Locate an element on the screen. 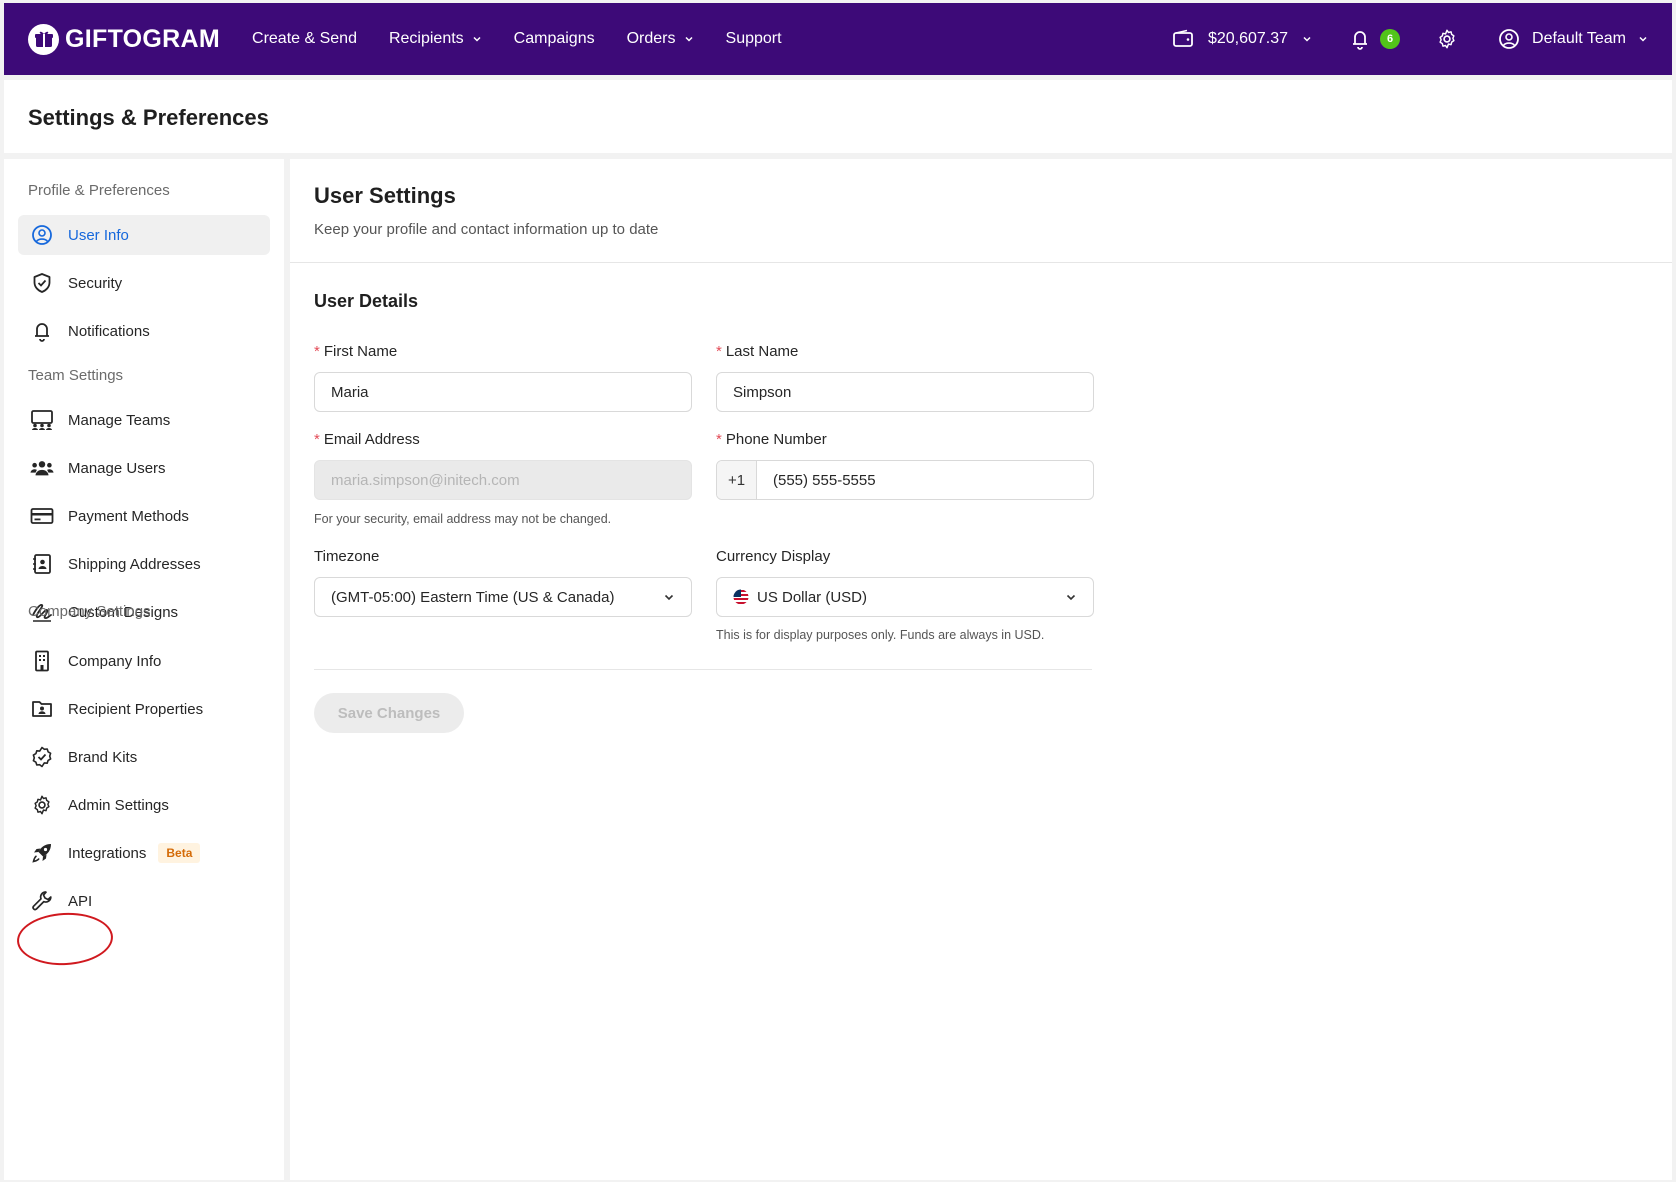  timezone-value: (GMT-05:00) Eastern Time (US & Canada) is located at coordinates (473, 597).